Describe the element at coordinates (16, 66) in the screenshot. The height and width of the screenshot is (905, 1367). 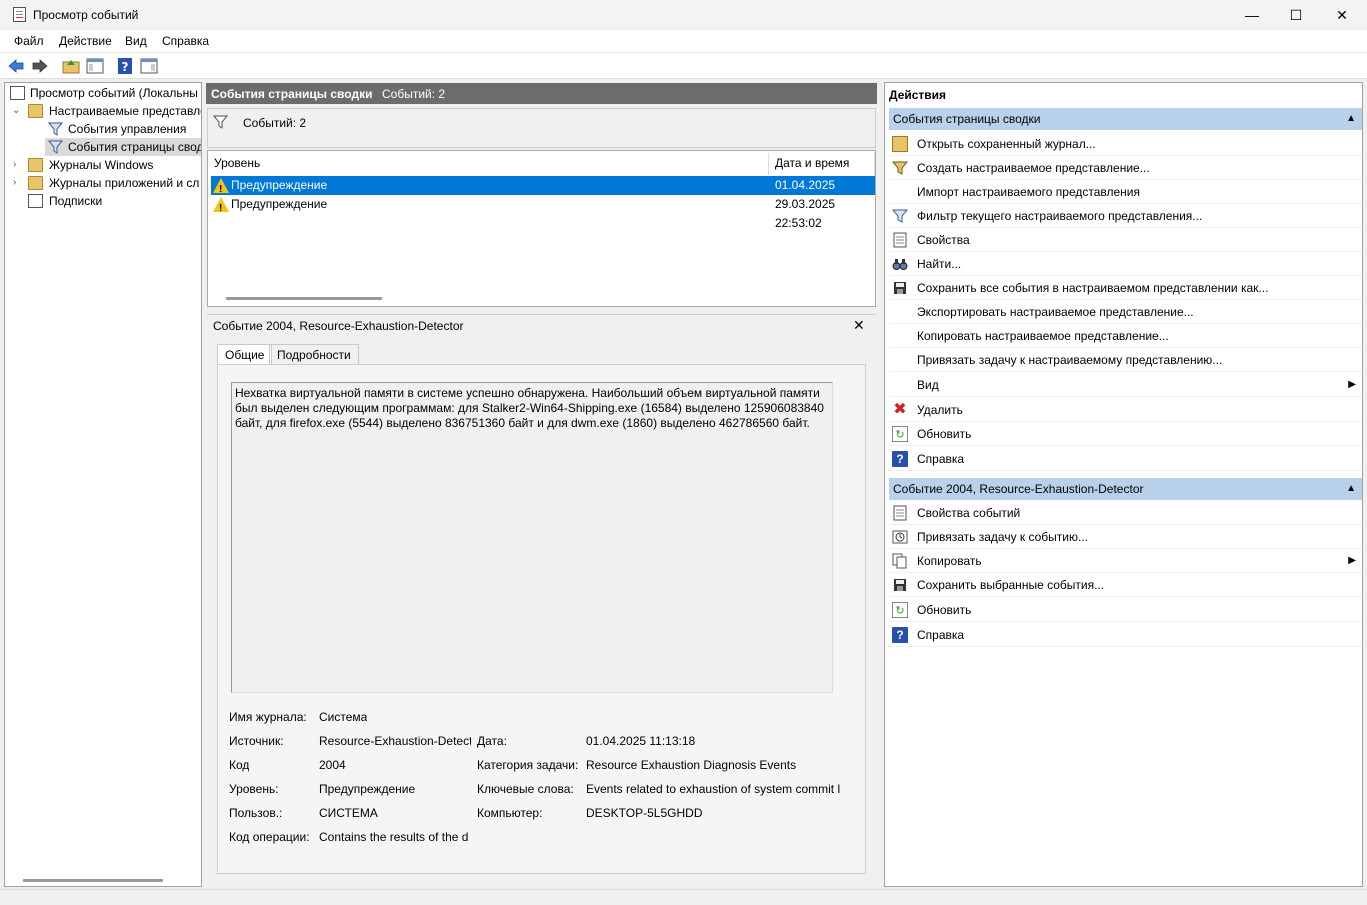
I see `back-arrow-icon` at that location.